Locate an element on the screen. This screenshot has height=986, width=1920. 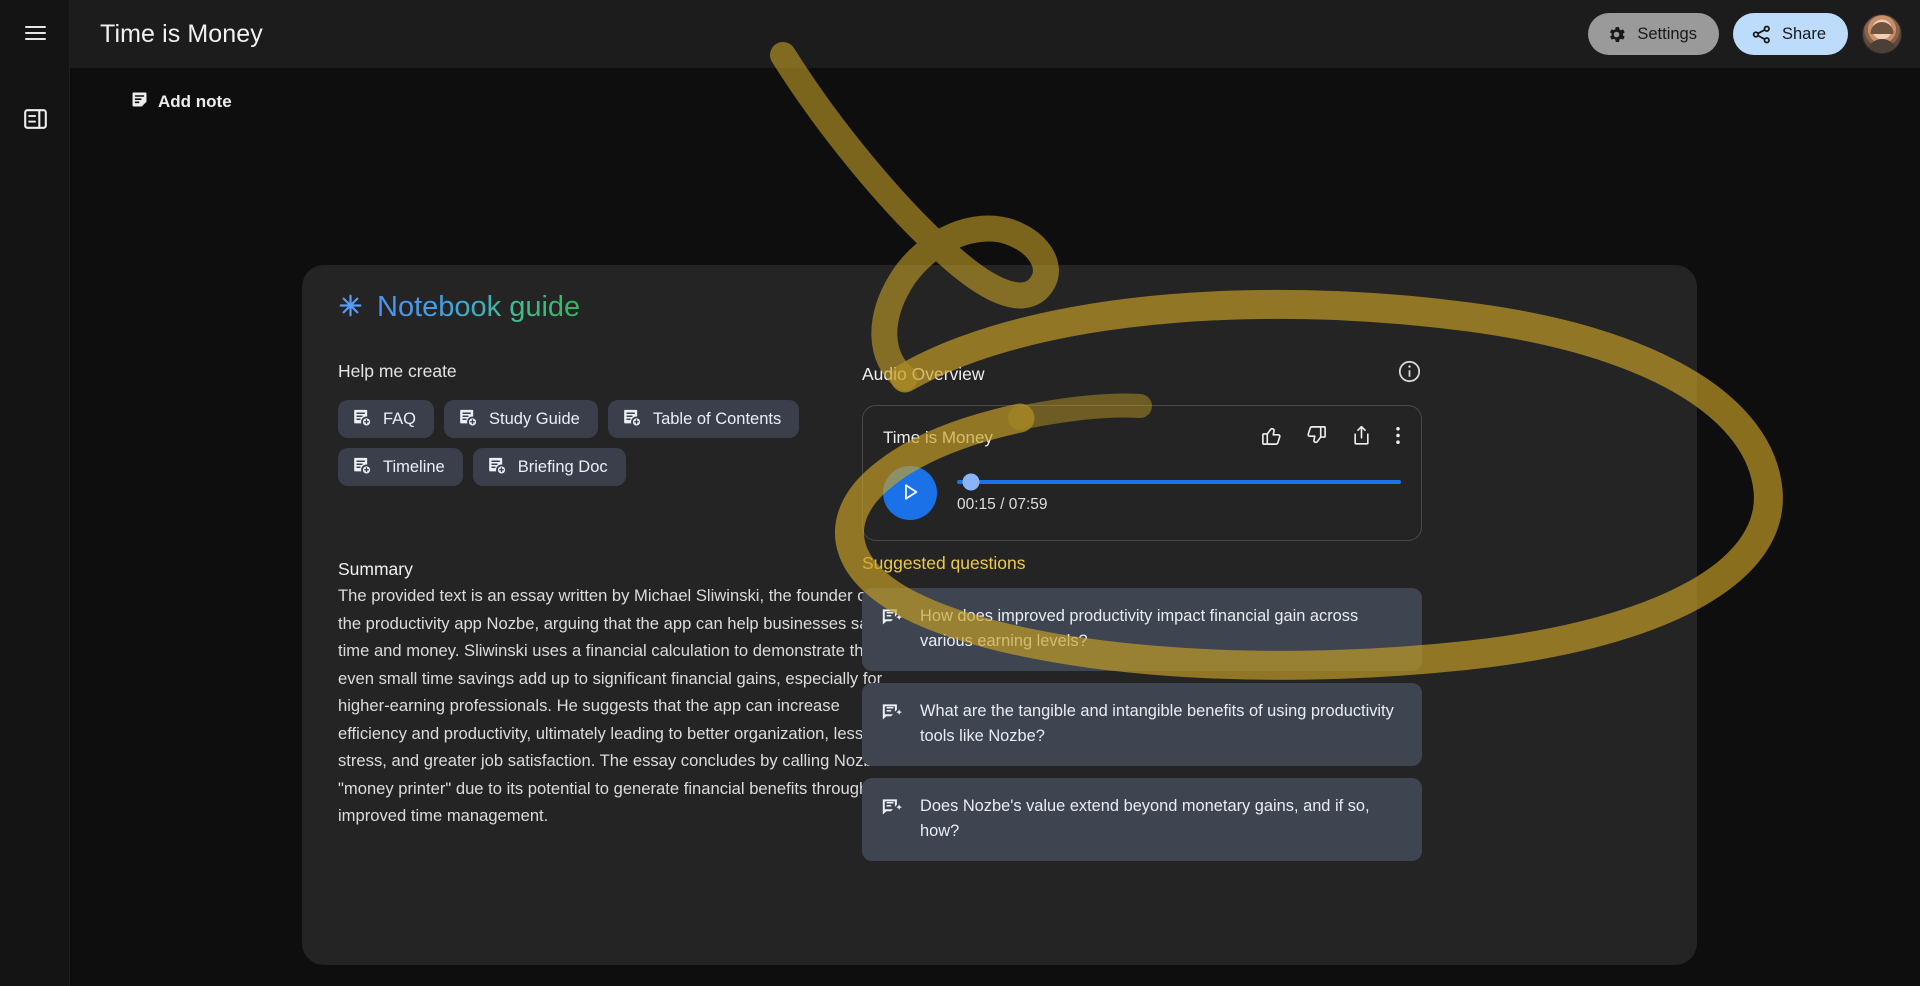
settings-button: Settings is located at coordinates (1653, 34).